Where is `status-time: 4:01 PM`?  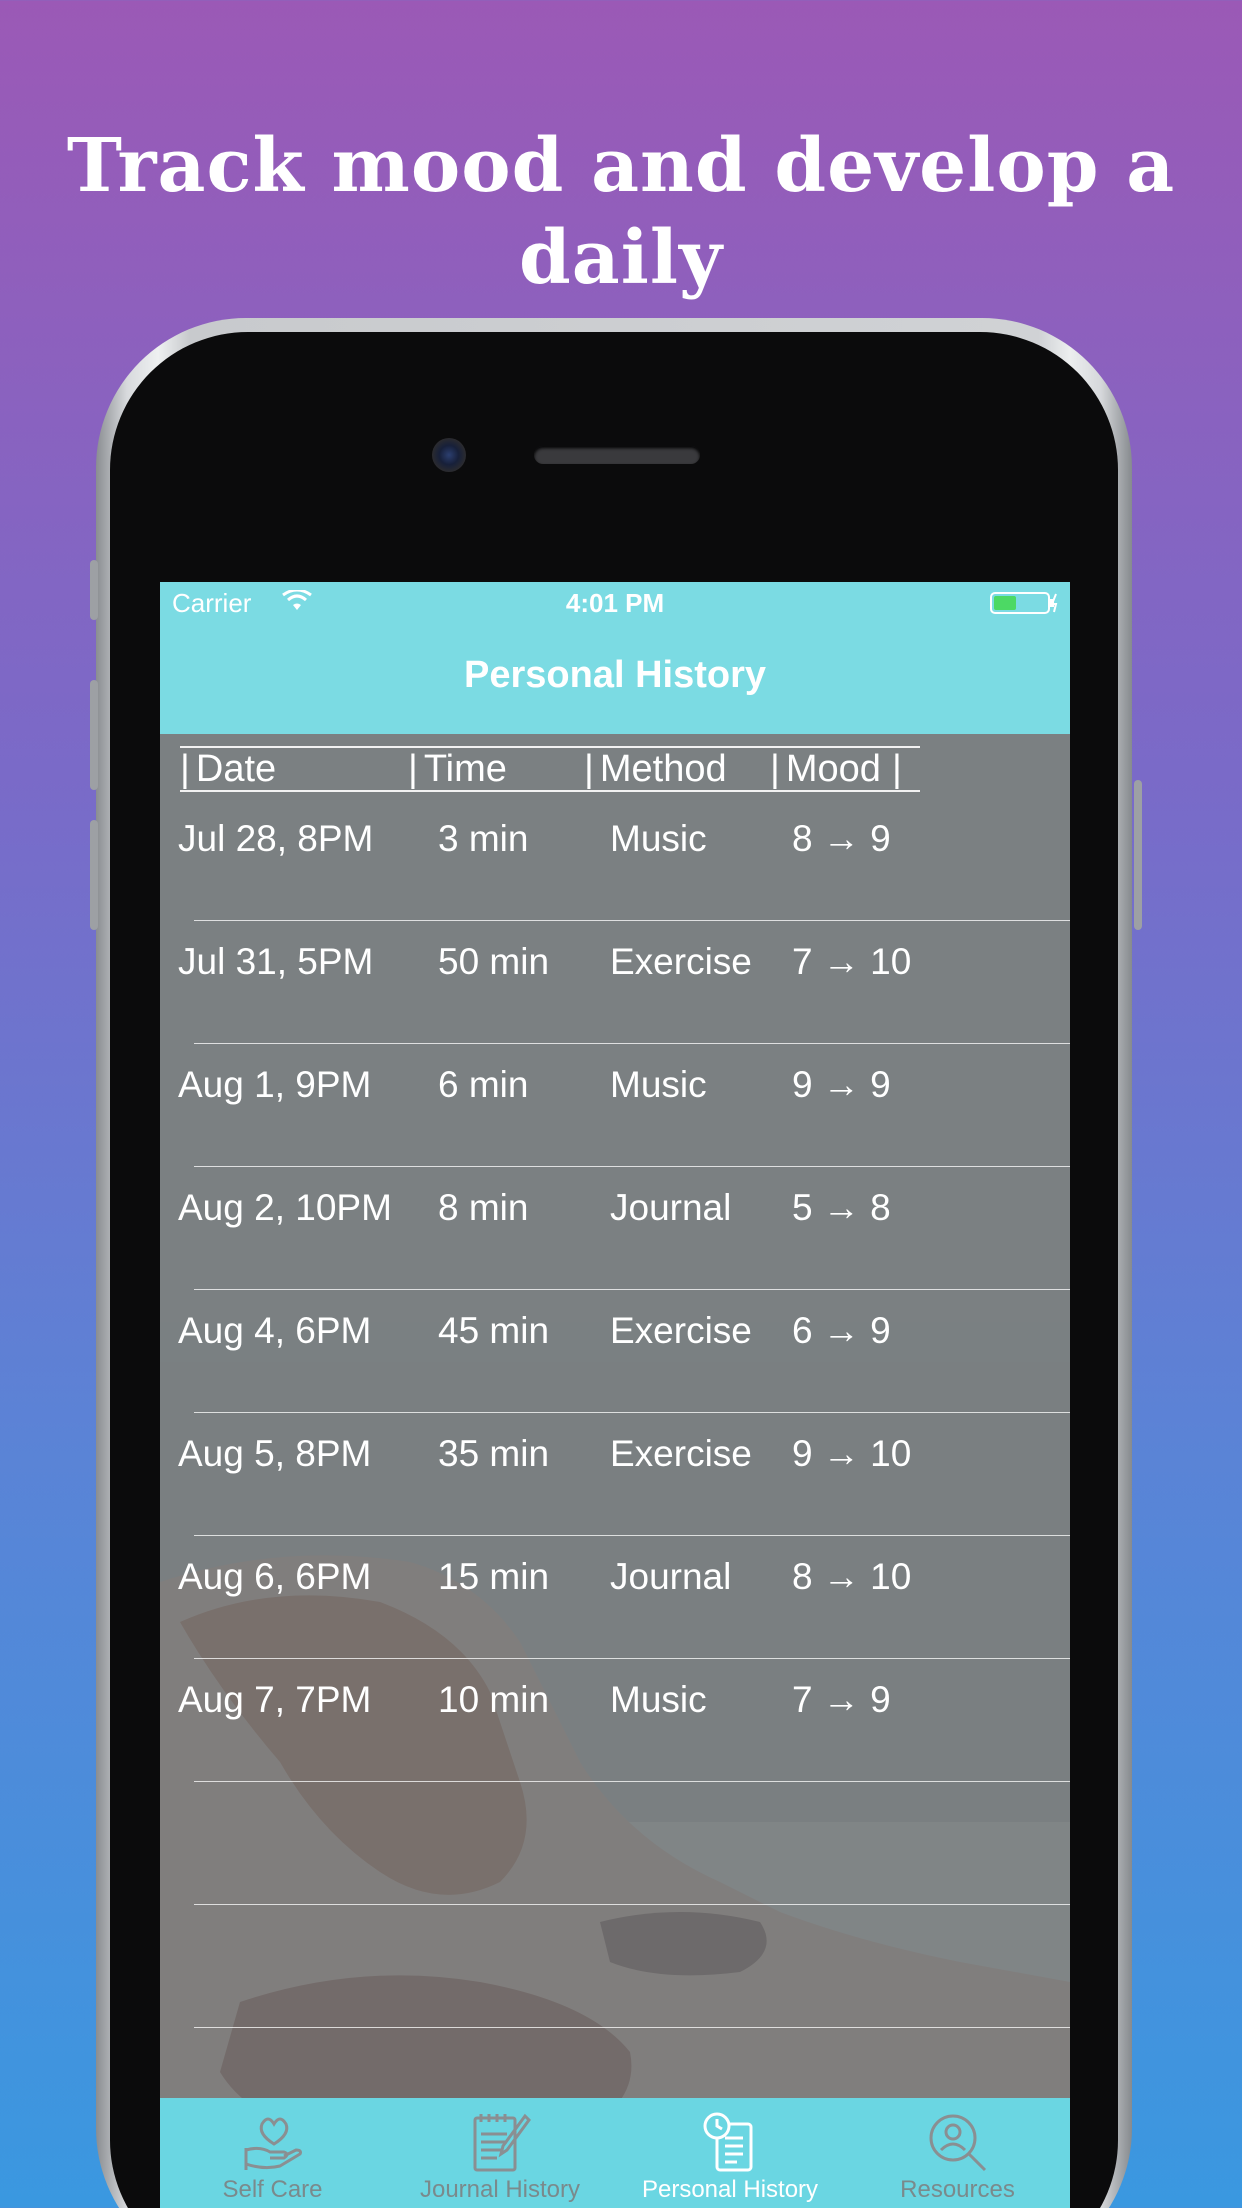
status-time: 4:01 PM is located at coordinates (615, 603).